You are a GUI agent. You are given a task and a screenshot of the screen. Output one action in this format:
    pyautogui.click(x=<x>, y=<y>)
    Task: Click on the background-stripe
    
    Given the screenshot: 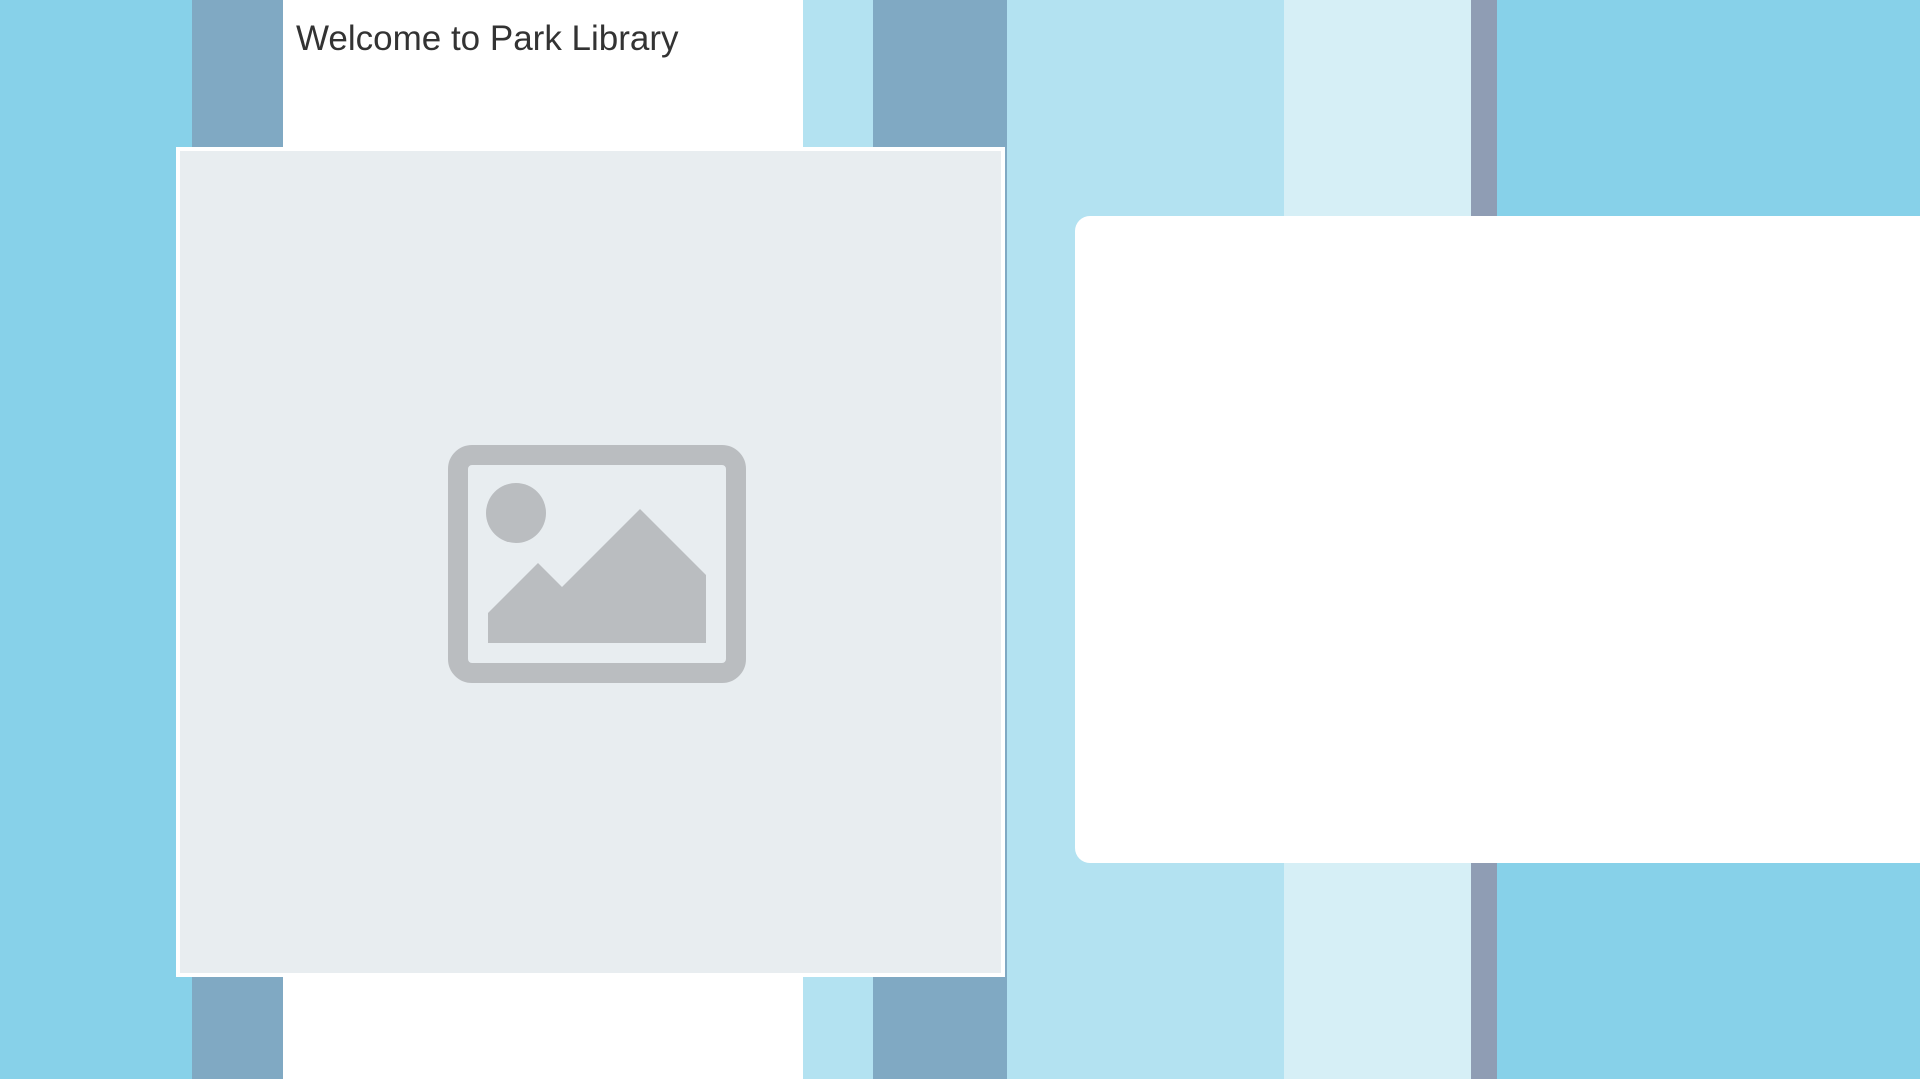 What is the action you would take?
    pyautogui.click(x=96, y=539)
    